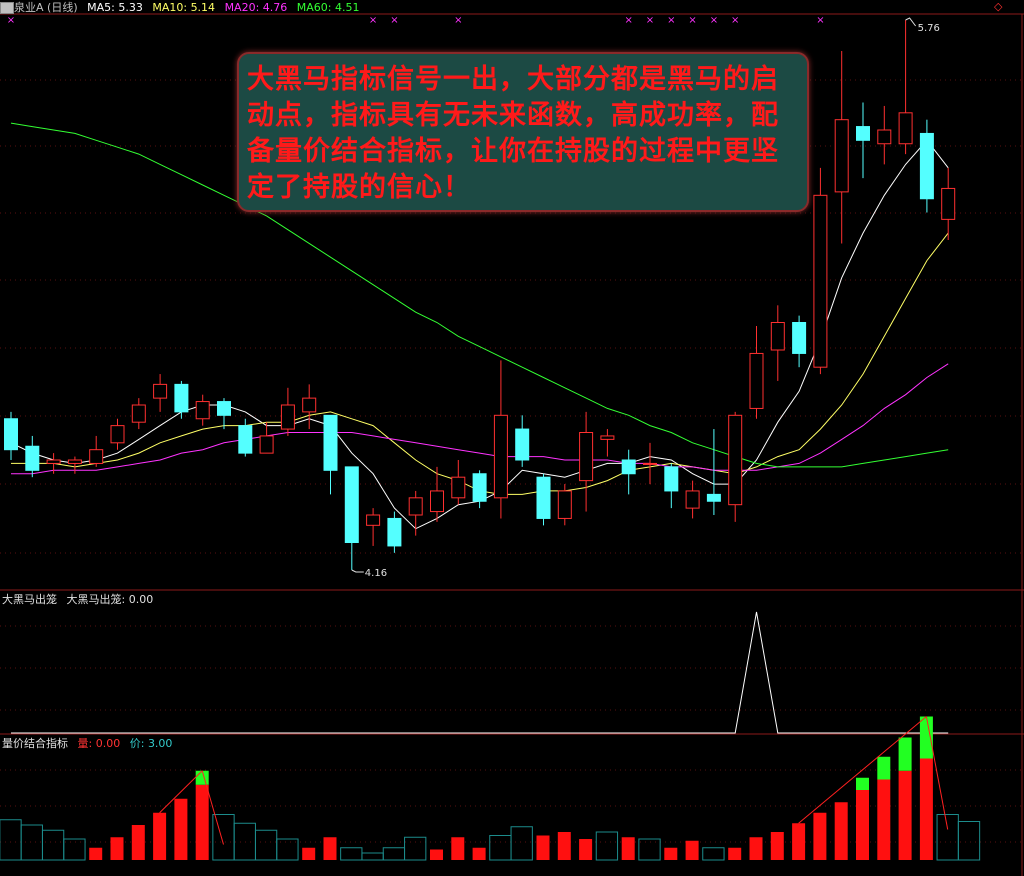 Image resolution: width=1024 pixels, height=876 pixels. What do you see at coordinates (99, 743) in the screenshot?
I see `volume-readout: 量: 0.00` at bounding box center [99, 743].